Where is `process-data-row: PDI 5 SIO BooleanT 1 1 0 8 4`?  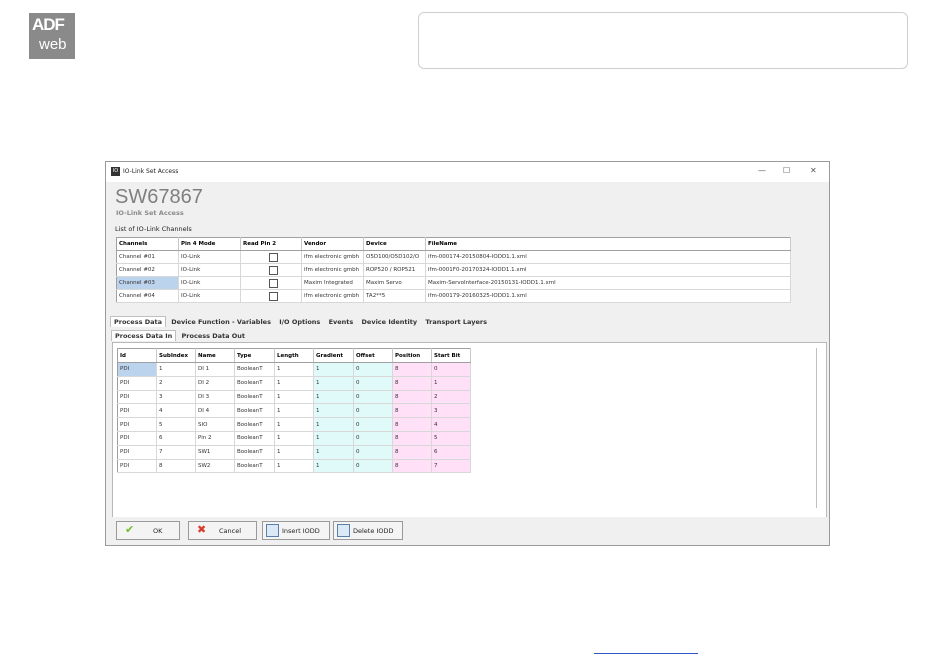 process-data-row: PDI 5 SIO BooleanT 1 1 0 8 4 is located at coordinates (294, 424).